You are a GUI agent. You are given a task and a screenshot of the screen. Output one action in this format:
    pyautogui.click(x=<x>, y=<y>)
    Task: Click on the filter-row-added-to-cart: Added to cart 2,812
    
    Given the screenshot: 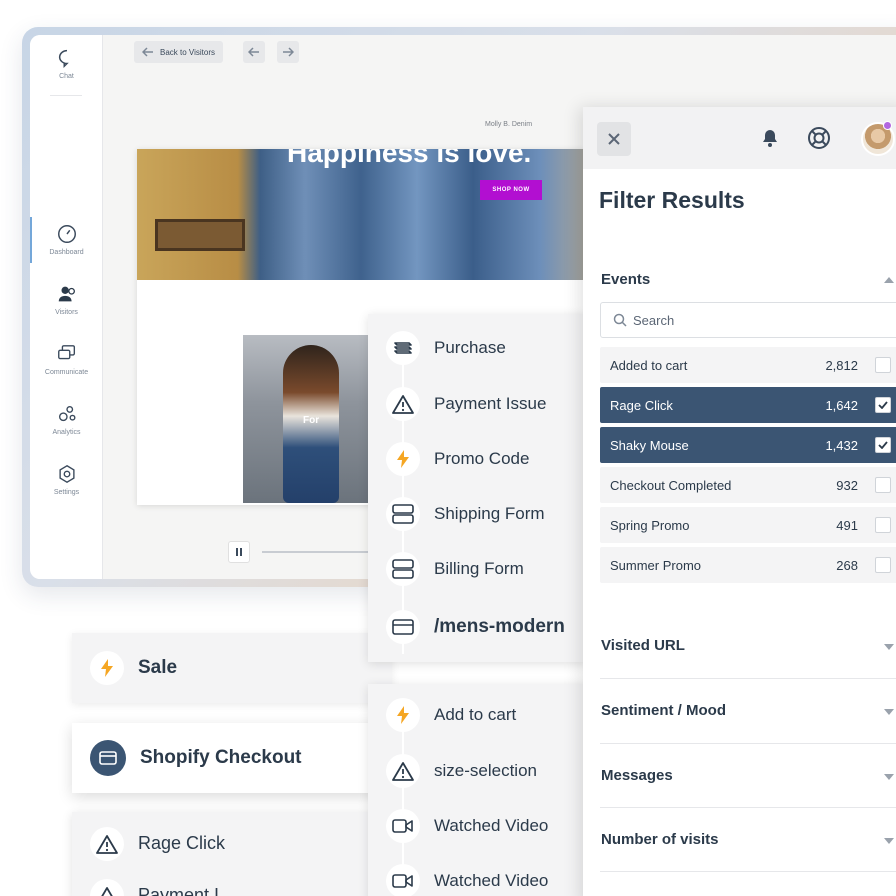 What is the action you would take?
    pyautogui.click(x=748, y=365)
    